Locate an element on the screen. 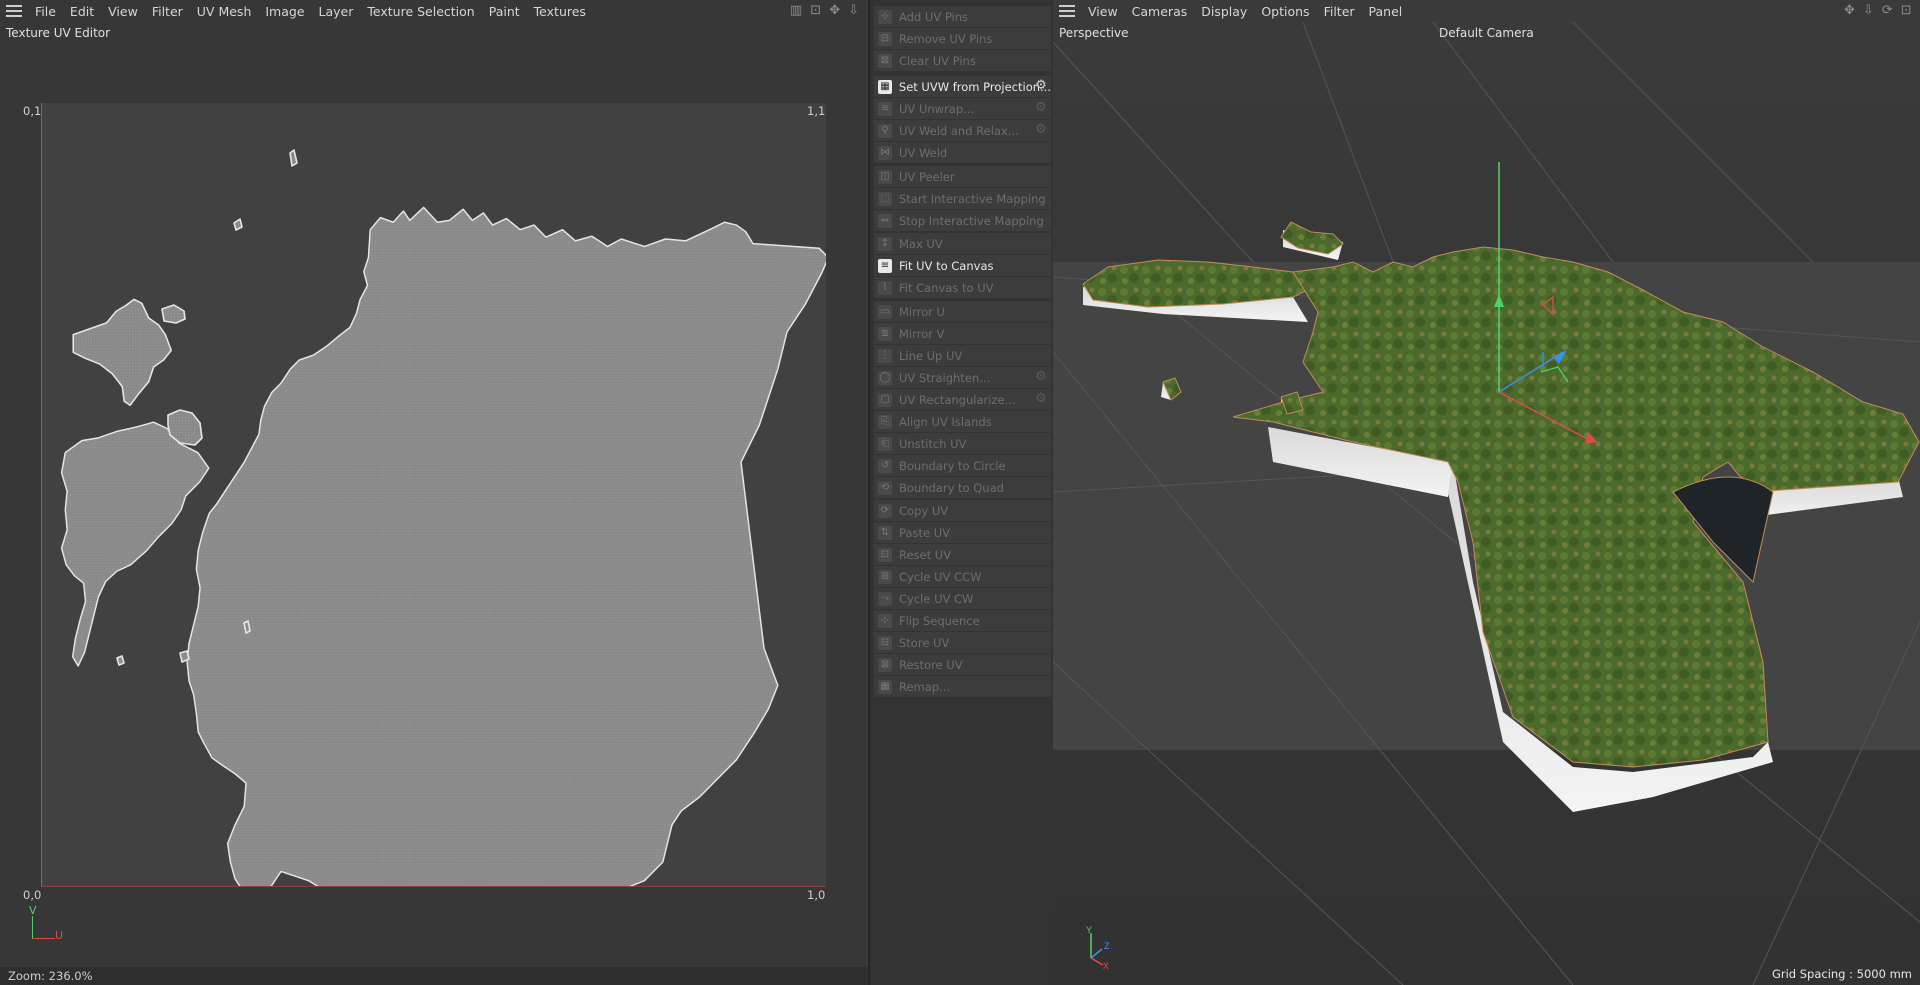 This screenshot has height=985, width=1920. align-uv-islands-icon: ⎘ is located at coordinates (885, 421).